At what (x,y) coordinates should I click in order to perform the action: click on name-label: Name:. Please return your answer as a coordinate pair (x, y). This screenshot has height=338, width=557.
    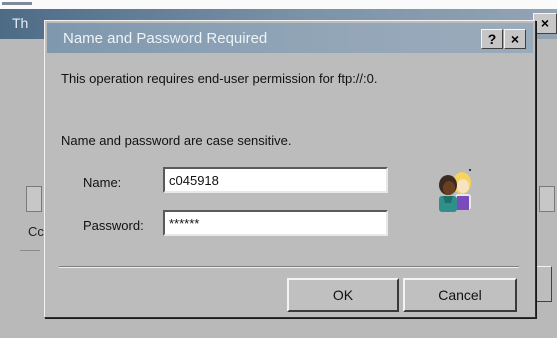
    Looking at the image, I should click on (102, 182).